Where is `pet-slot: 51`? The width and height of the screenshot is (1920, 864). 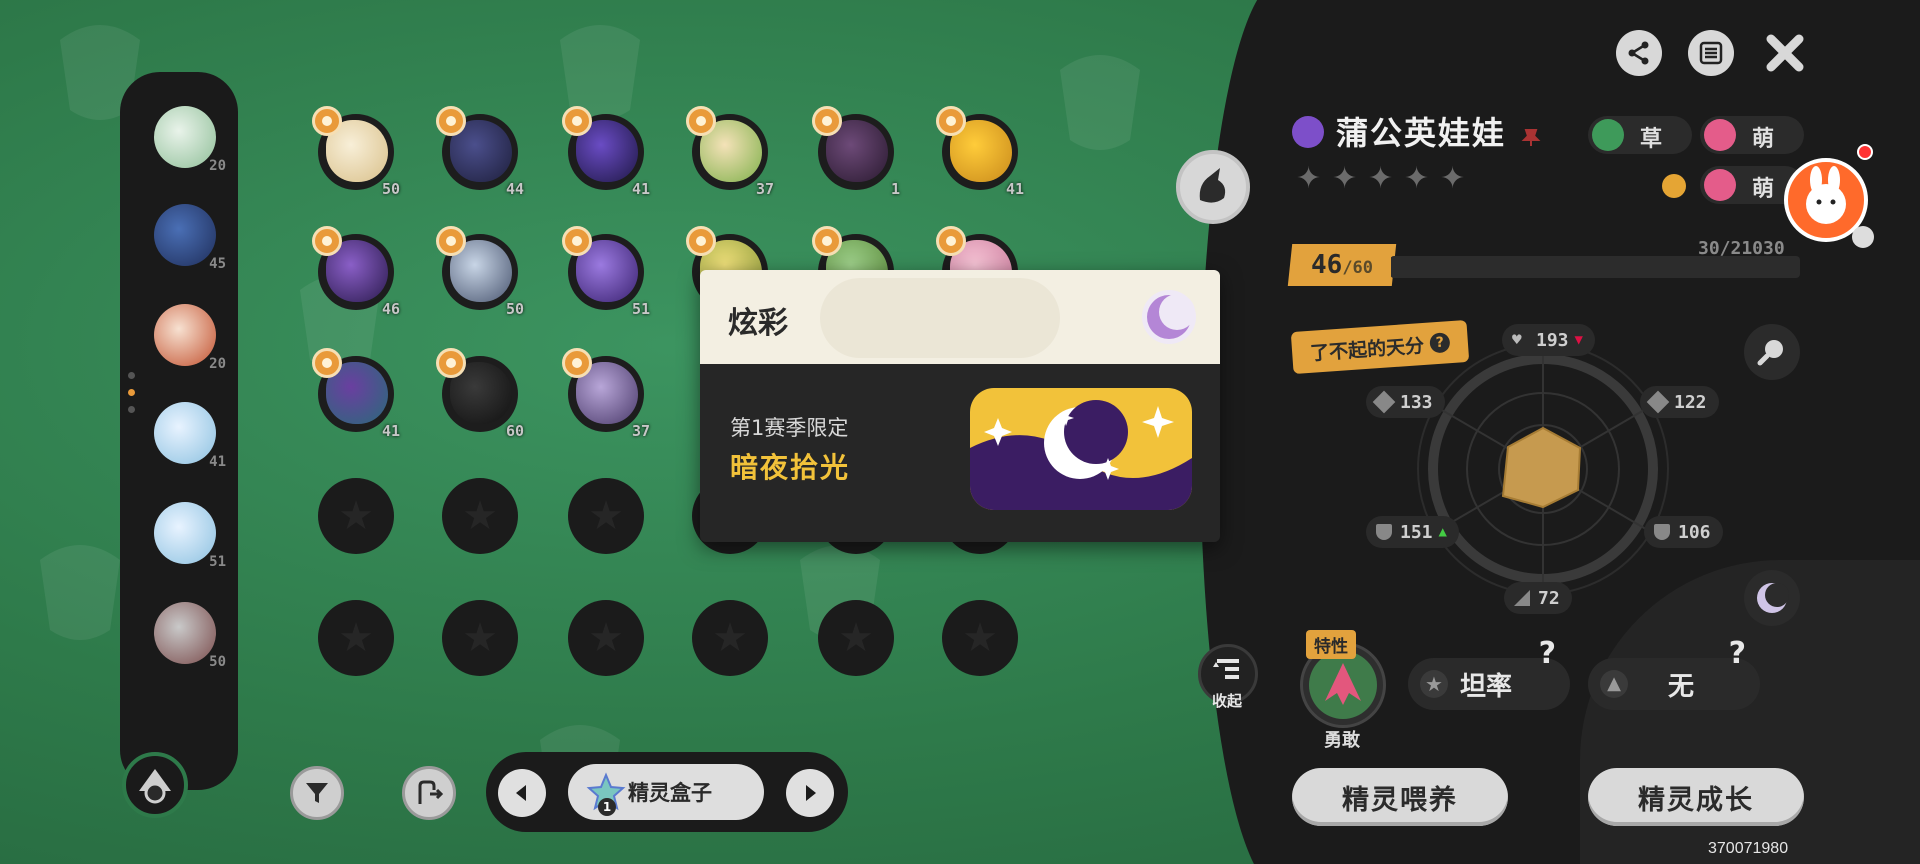
pet-slot: 51 is located at coordinates (606, 272).